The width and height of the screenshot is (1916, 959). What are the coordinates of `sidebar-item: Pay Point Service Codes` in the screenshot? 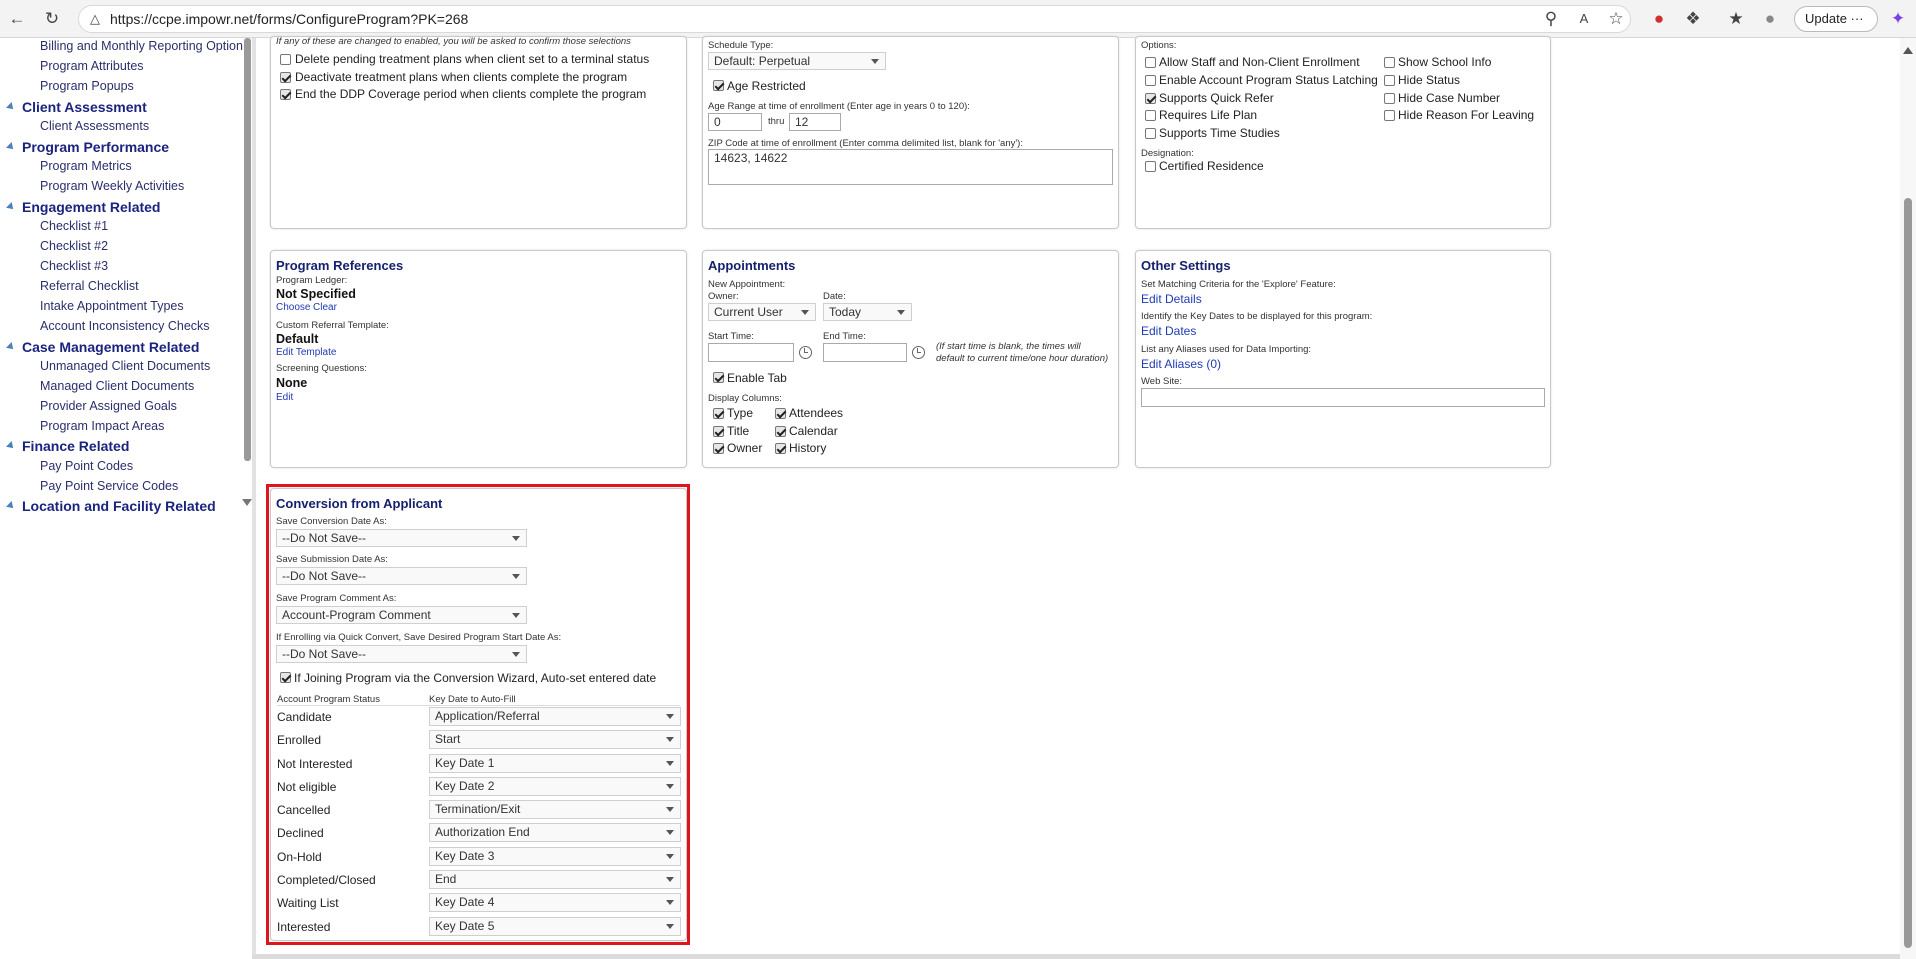 It's located at (109, 486).